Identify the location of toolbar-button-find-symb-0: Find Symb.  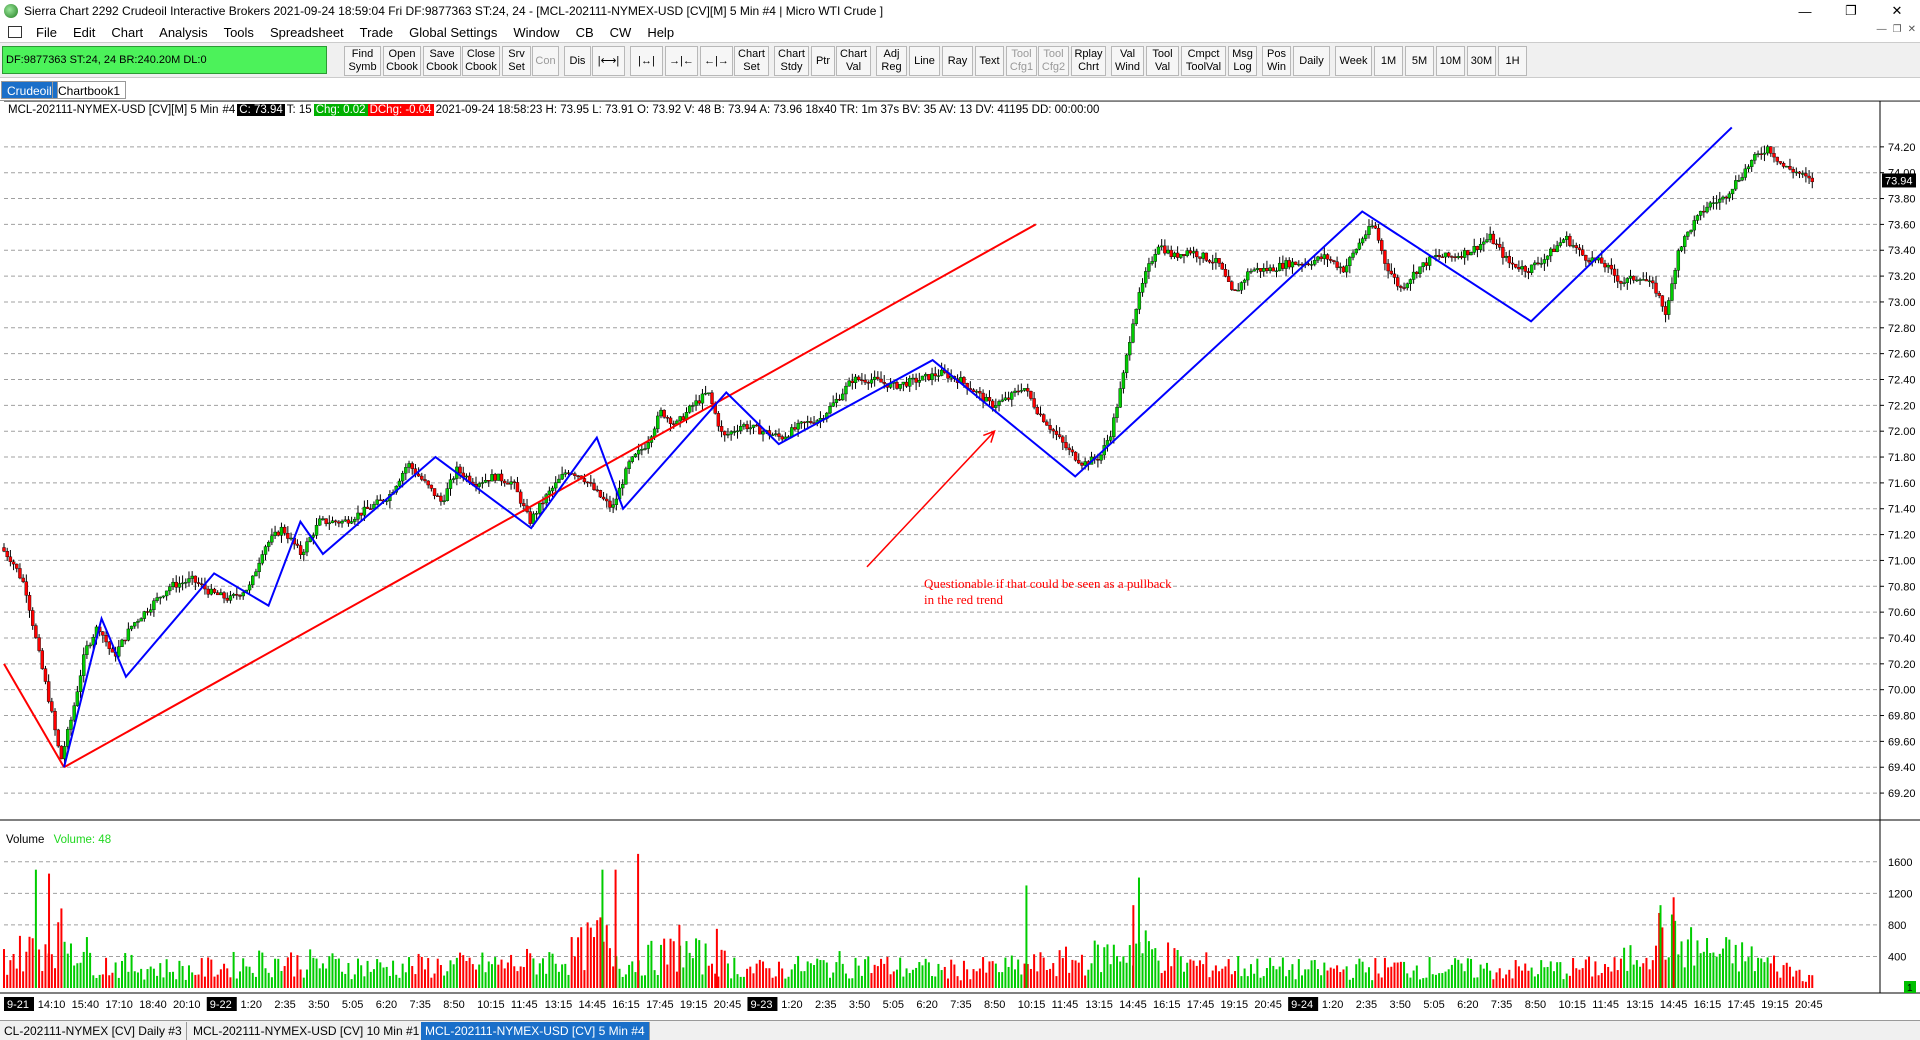
(362, 61).